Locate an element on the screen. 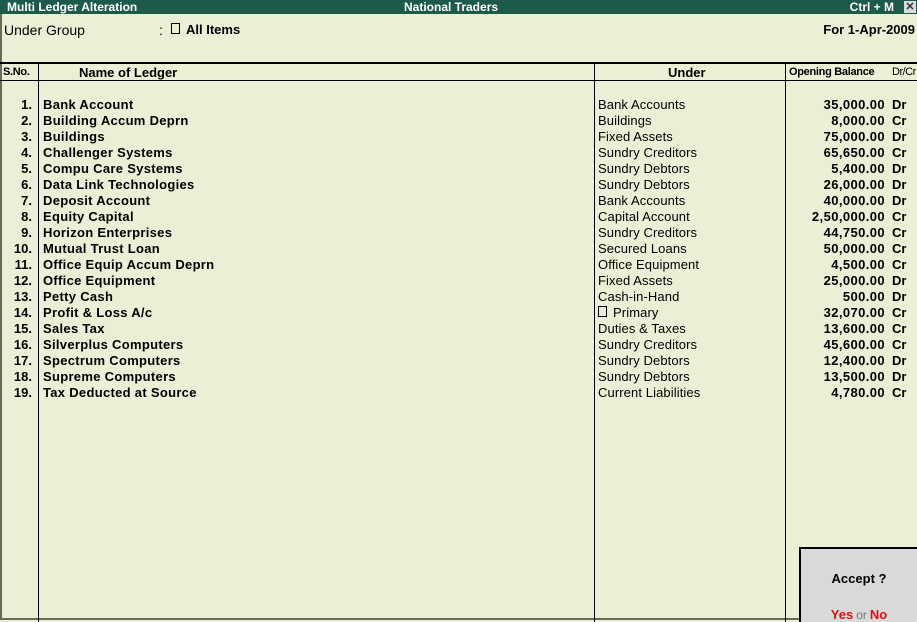  ledger-under-group: Office Equipment is located at coordinates (648, 265).